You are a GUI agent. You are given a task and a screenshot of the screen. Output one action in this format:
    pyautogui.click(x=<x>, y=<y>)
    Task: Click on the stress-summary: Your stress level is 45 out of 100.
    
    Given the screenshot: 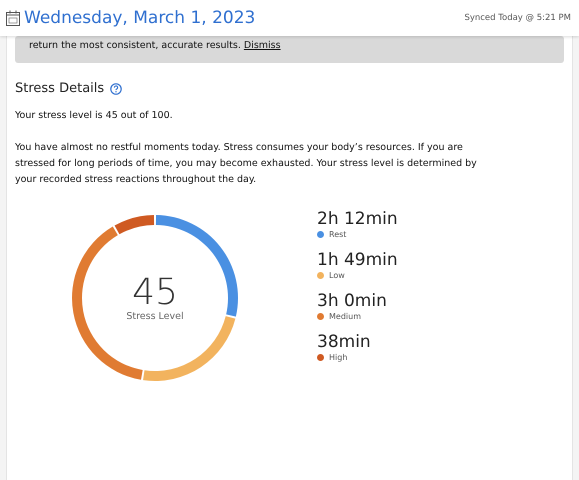 What is the action you would take?
    pyautogui.click(x=94, y=116)
    